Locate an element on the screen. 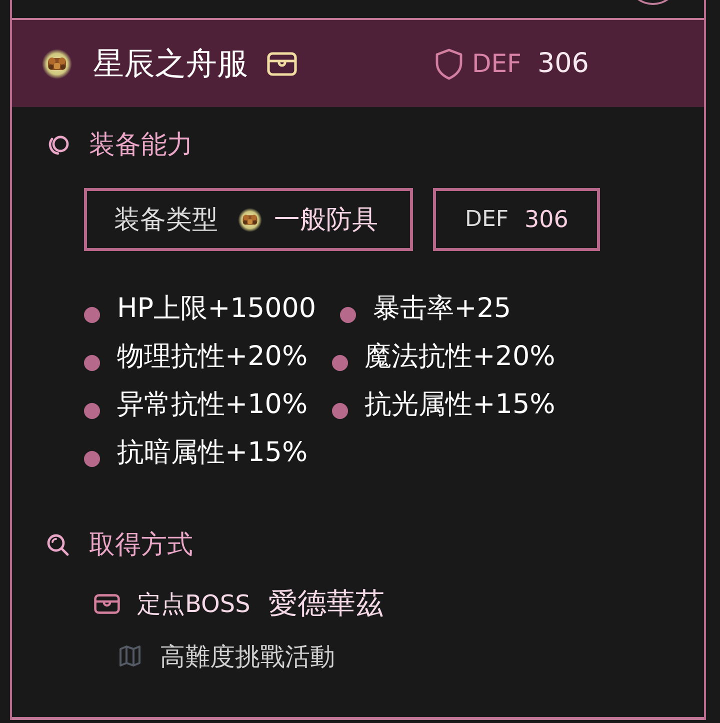 The image size is (720, 723). item-name: 星辰之舟服 is located at coordinates (170, 64).